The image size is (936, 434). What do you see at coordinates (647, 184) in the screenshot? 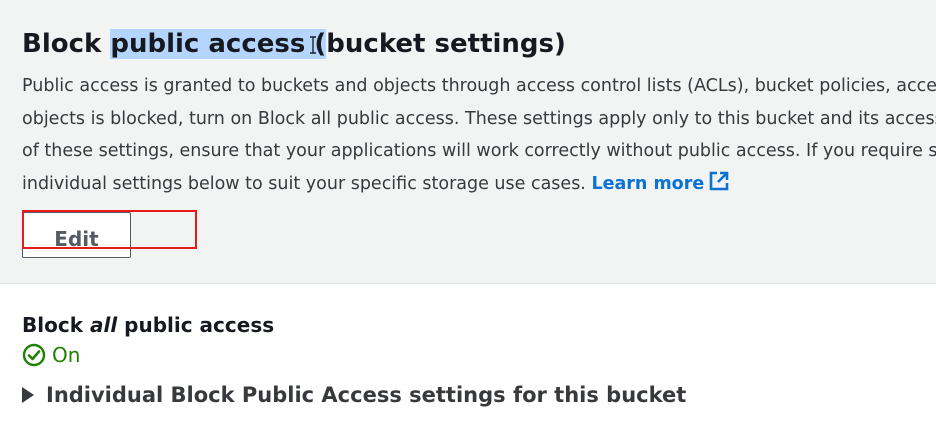
I see `learn-more-link: Learn more` at bounding box center [647, 184].